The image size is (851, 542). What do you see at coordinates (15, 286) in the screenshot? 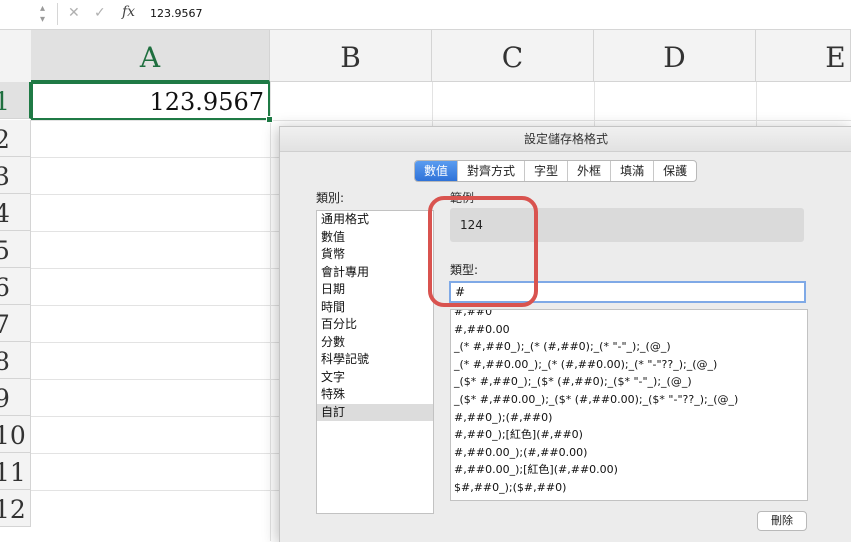
I see `row-header-6: 6` at bounding box center [15, 286].